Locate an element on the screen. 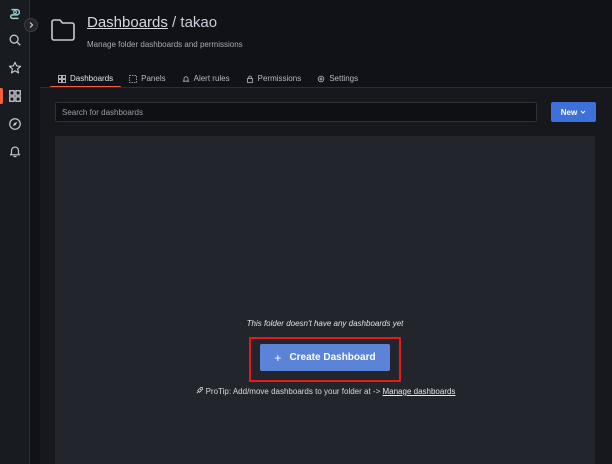  page-subtitle: Manage folder dashboards and permissions is located at coordinates (165, 44).